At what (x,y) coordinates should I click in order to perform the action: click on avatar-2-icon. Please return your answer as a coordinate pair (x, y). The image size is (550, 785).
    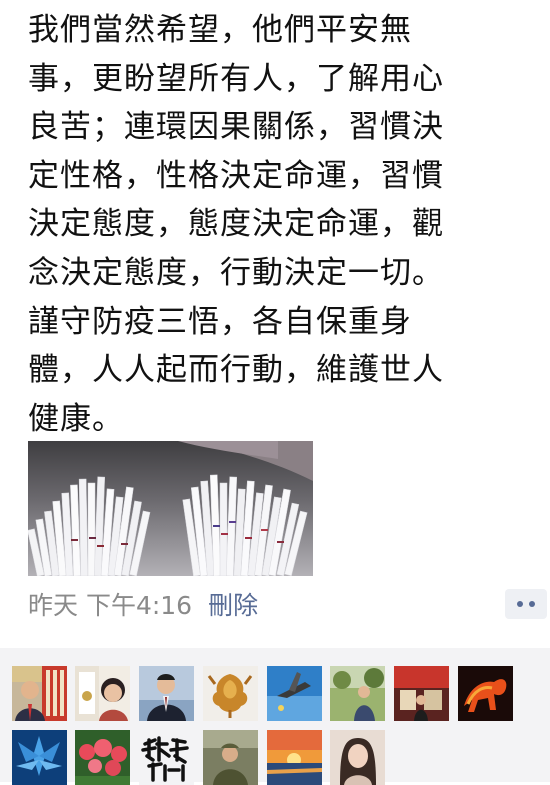
    Looking at the image, I should click on (102, 693).